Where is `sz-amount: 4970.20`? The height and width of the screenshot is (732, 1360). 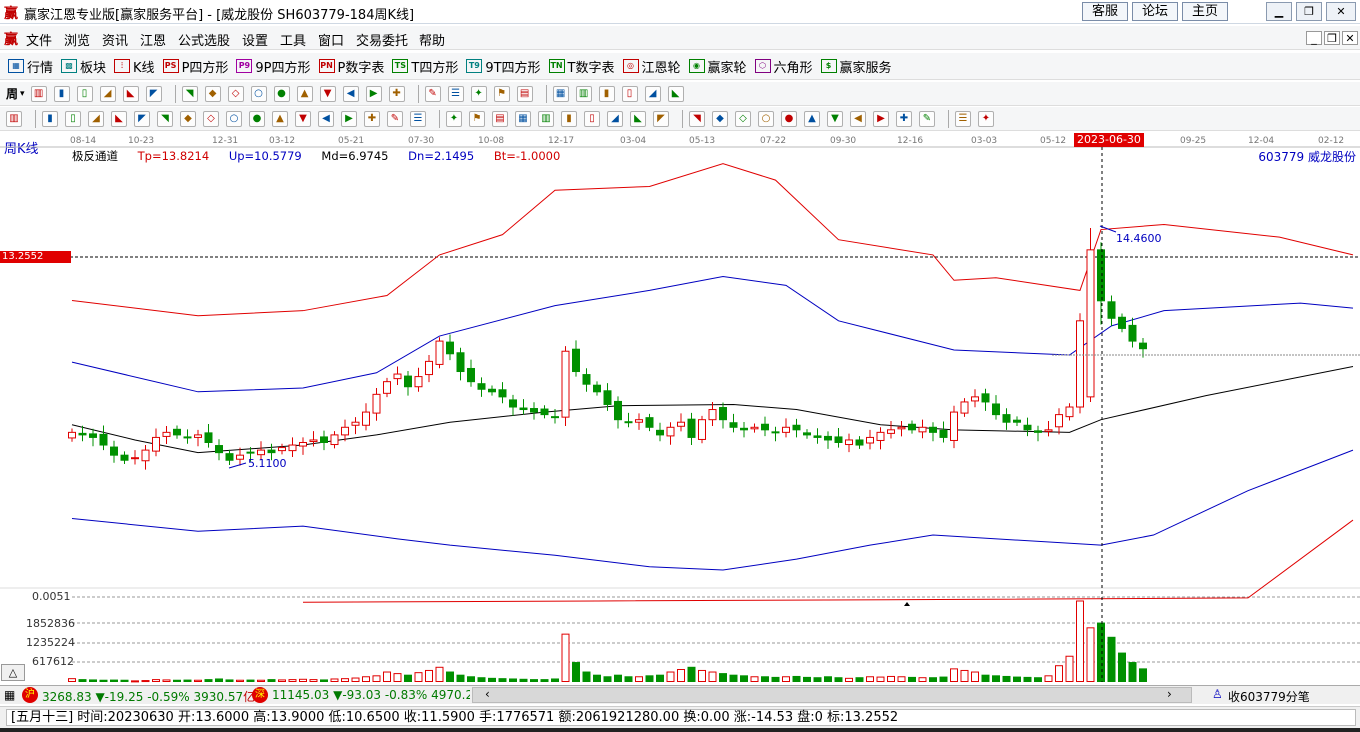
sz-amount: 4970.20 is located at coordinates (450, 695).